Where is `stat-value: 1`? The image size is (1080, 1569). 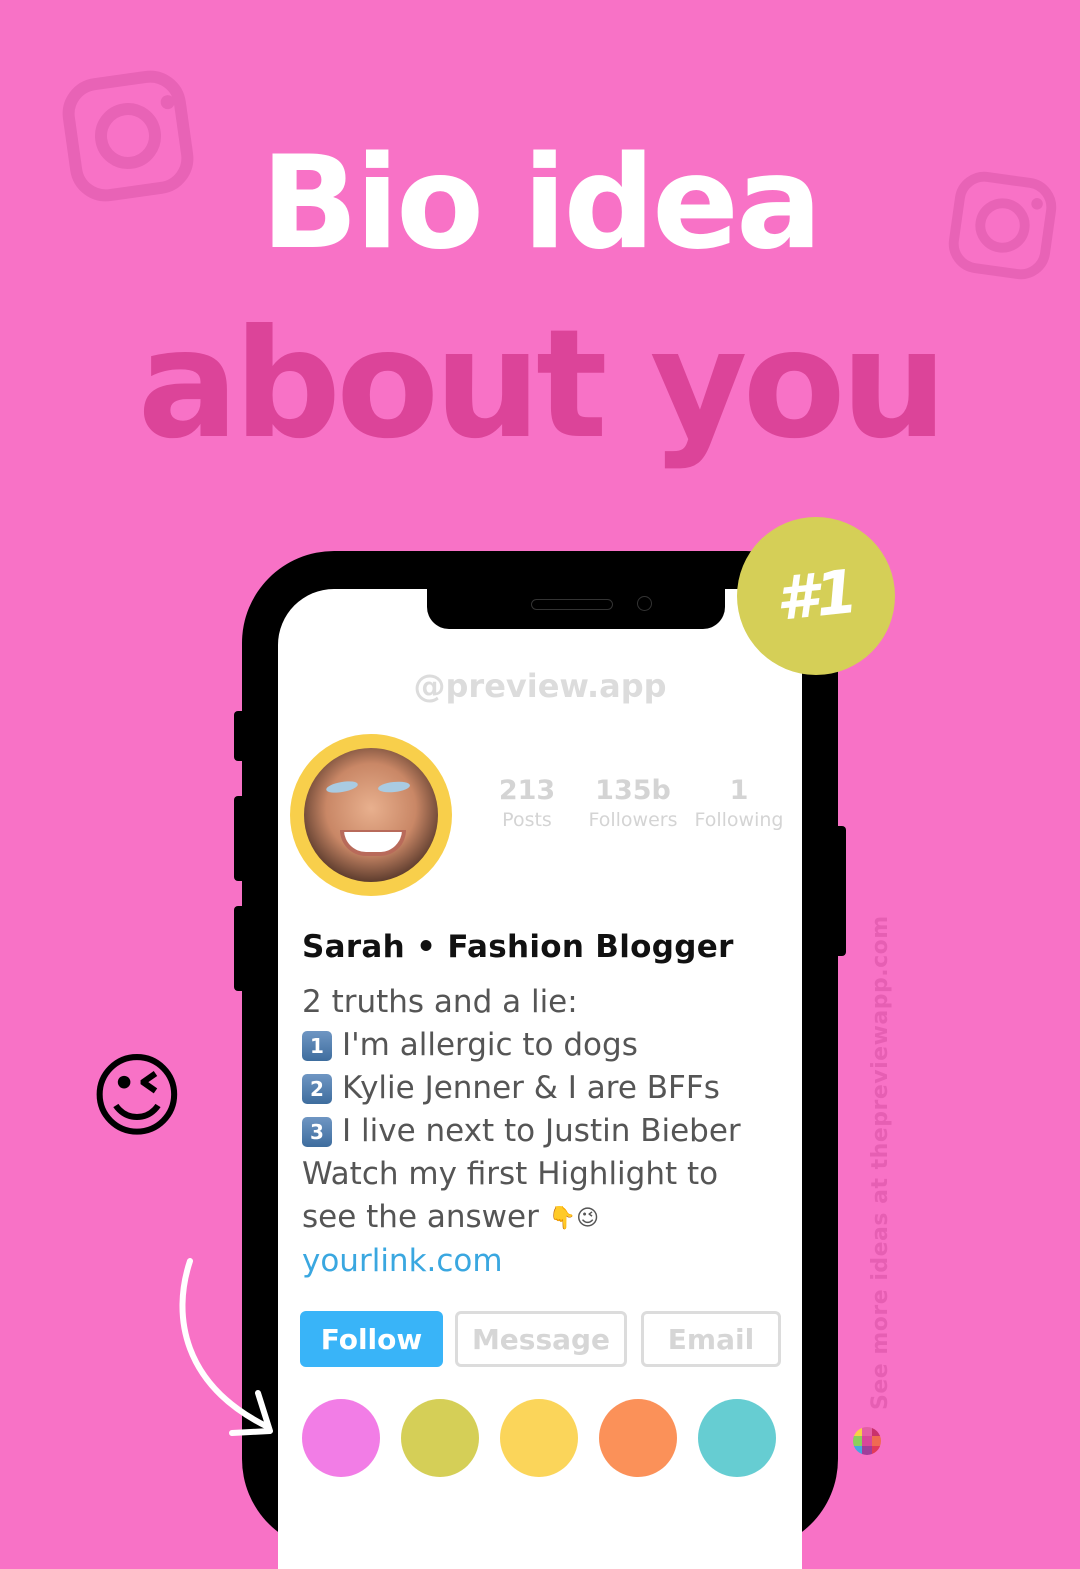 stat-value: 1 is located at coordinates (739, 790).